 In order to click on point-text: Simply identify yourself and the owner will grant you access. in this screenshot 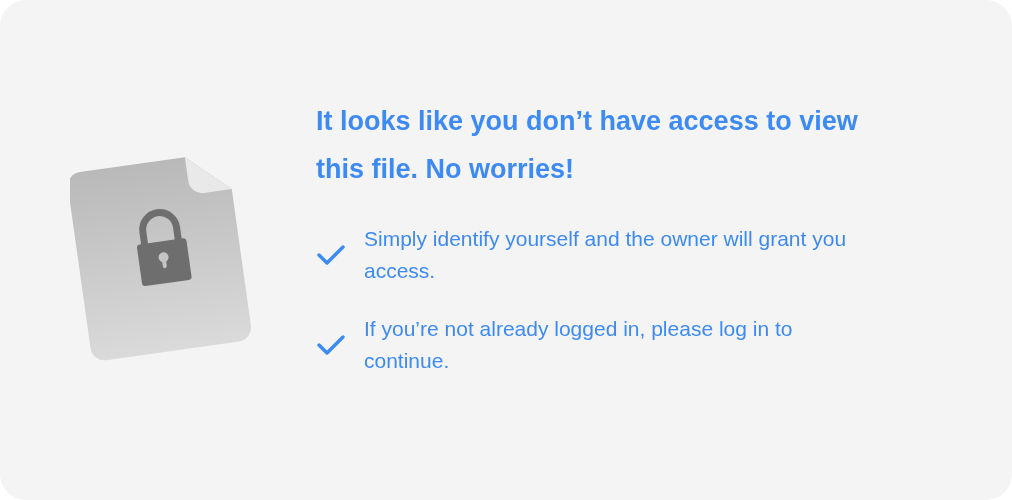, I will do `click(606, 255)`.